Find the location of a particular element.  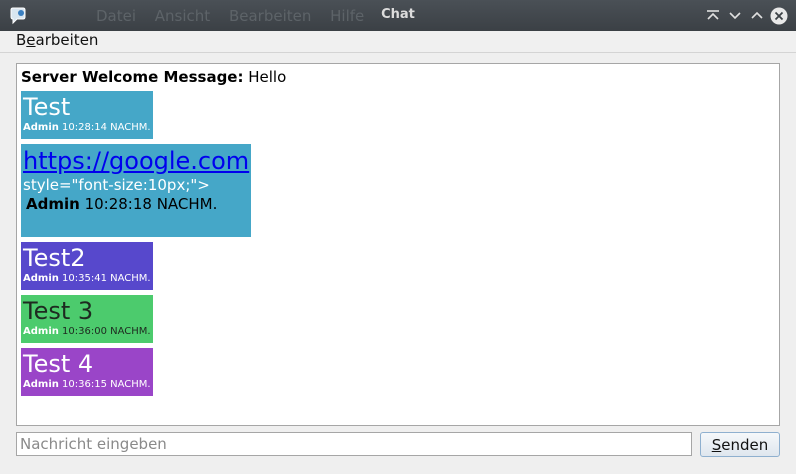

send-button: Senden is located at coordinates (740, 444).